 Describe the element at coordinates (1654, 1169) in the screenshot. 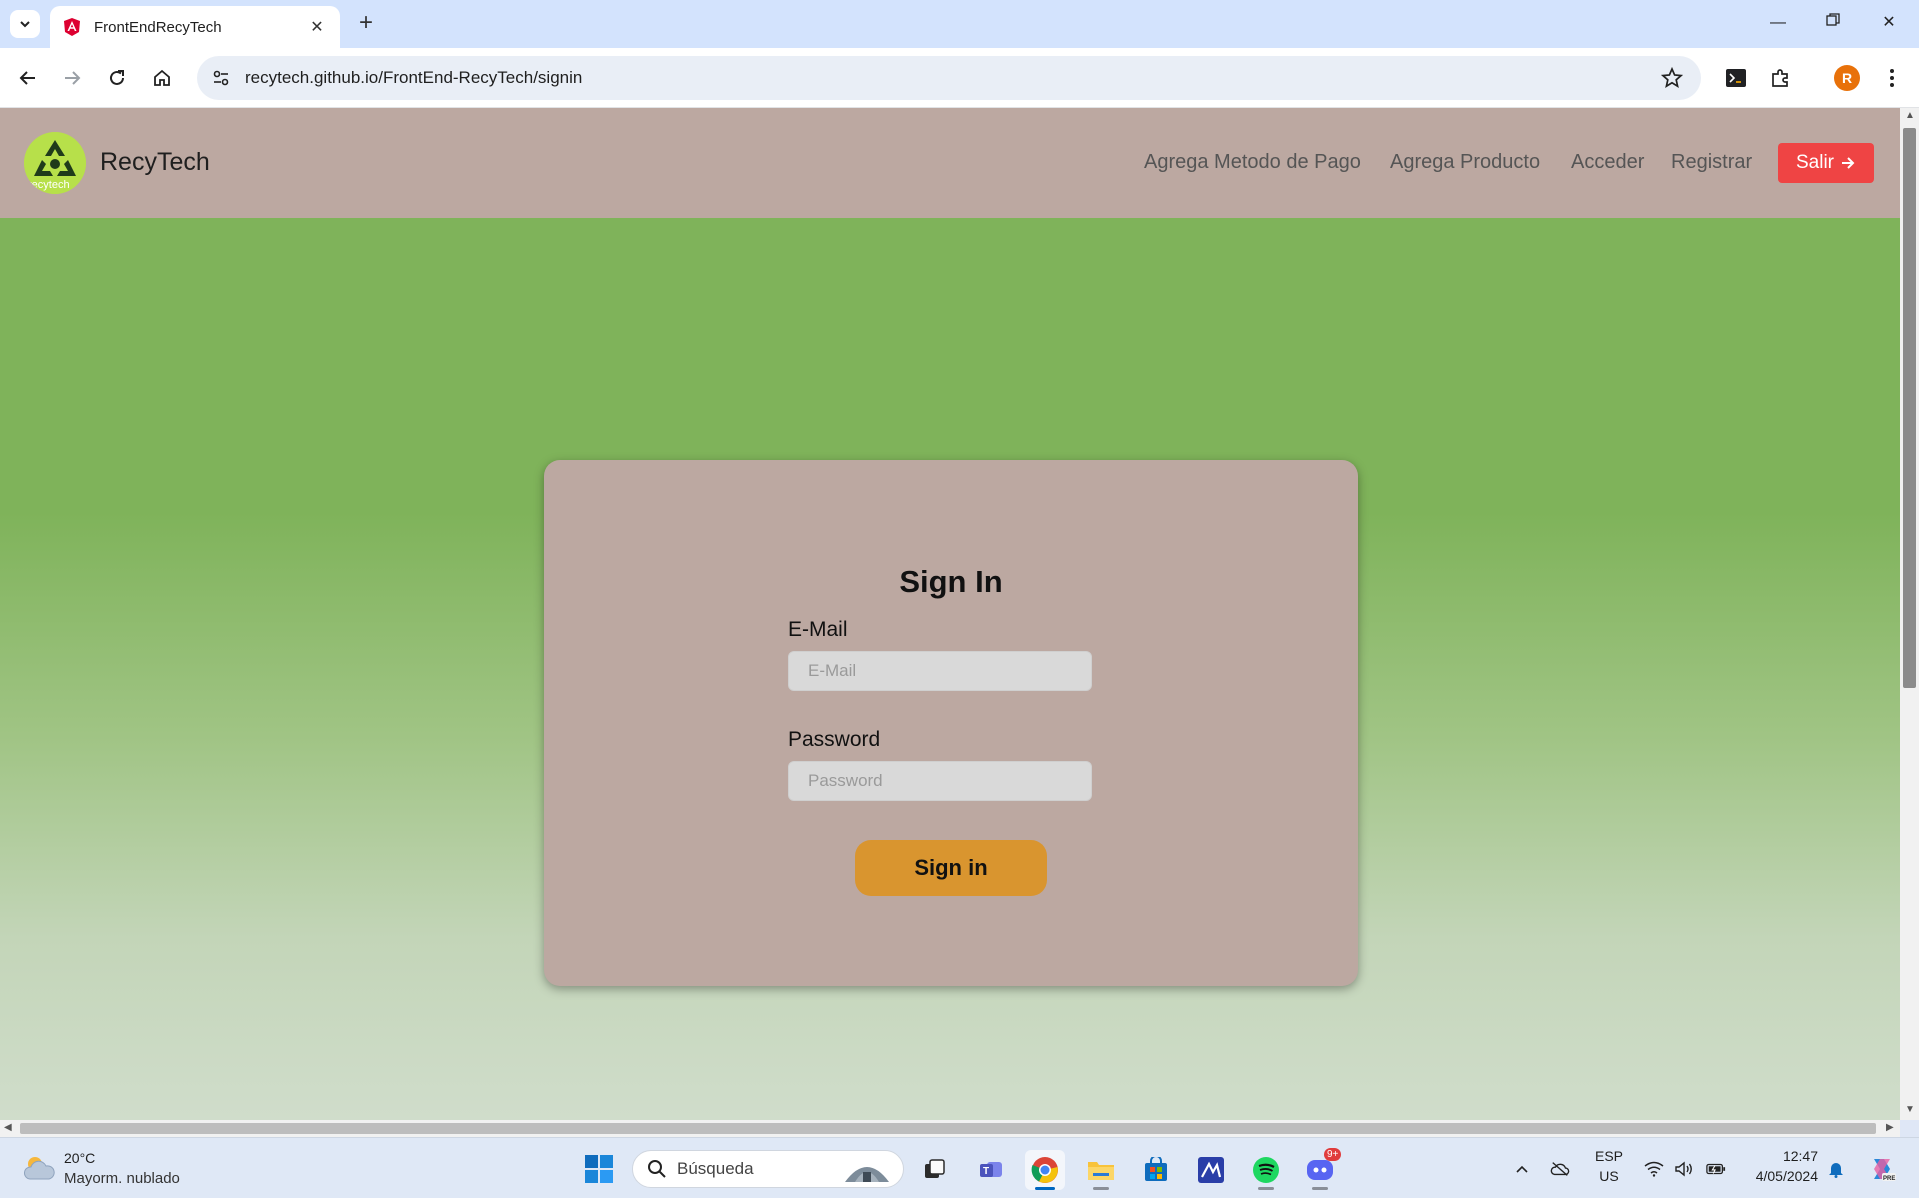

I see `wifi-icon` at that location.